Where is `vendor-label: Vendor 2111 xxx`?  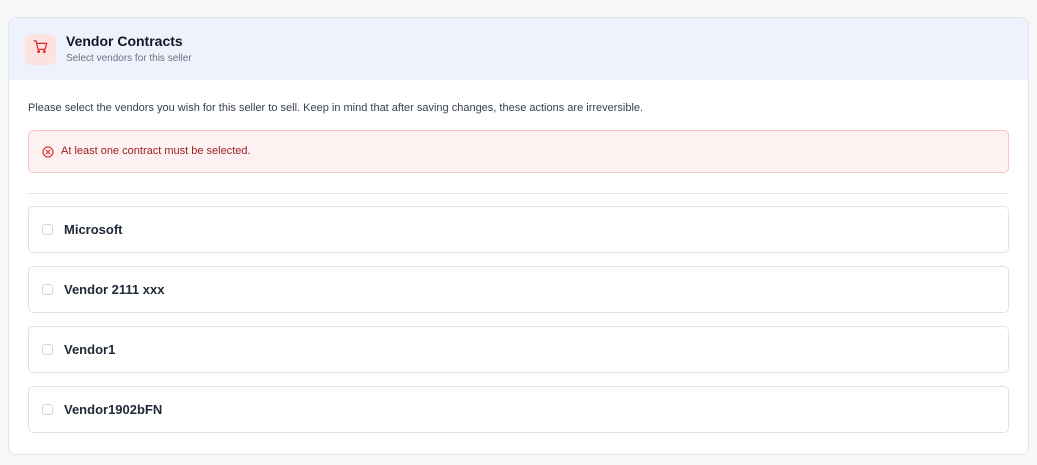 vendor-label: Vendor 2111 xxx is located at coordinates (114, 289).